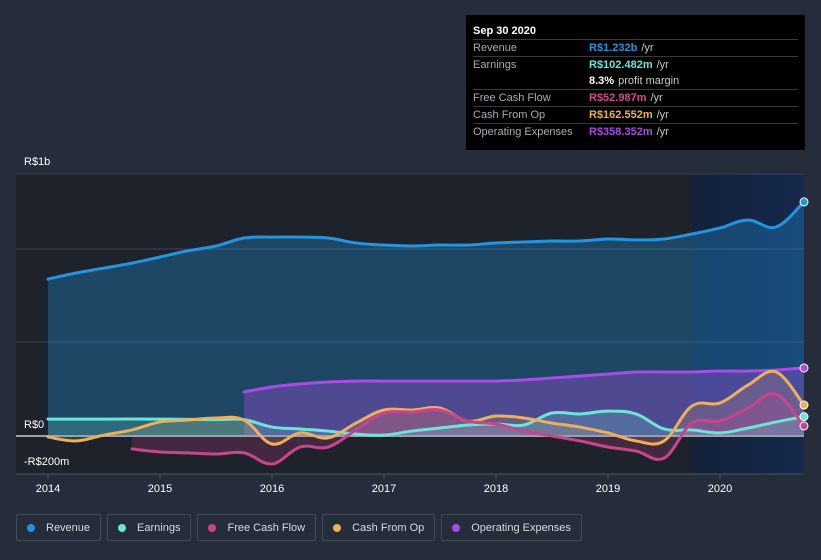 This screenshot has height=560, width=821. I want to click on legend-item-operating-expenses: Operating Expenses, so click(511, 527).